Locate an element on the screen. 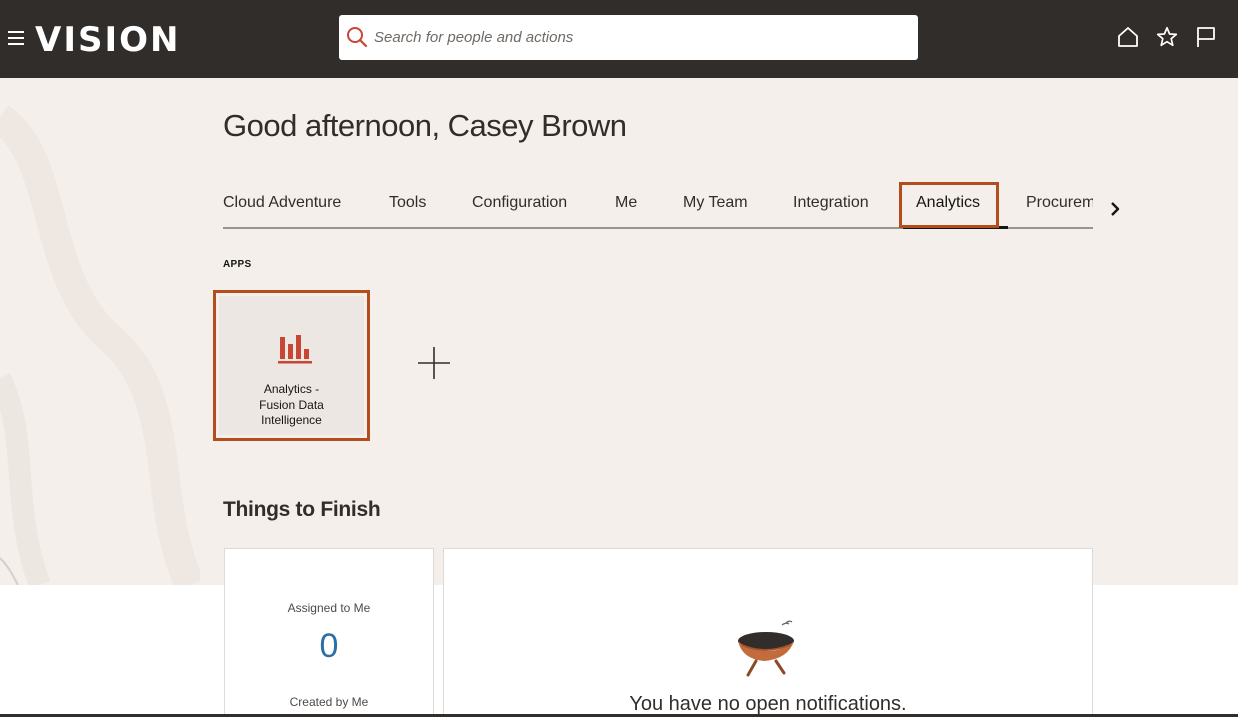  things-to-finish-heading: Things to Finish is located at coordinates (302, 509).